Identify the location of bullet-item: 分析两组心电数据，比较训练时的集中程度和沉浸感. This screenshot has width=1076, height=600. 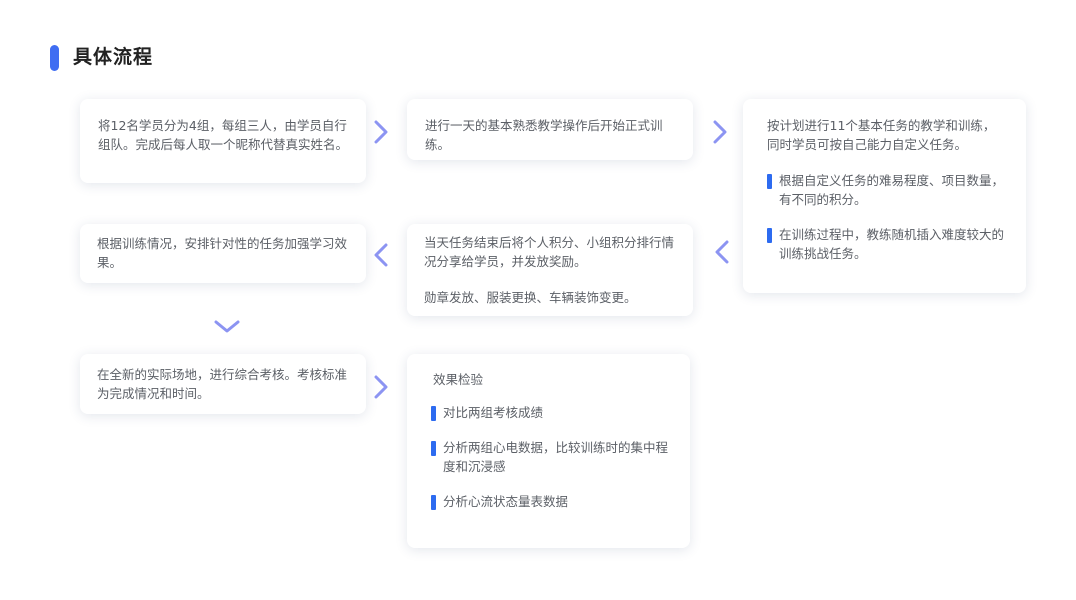
(550, 457).